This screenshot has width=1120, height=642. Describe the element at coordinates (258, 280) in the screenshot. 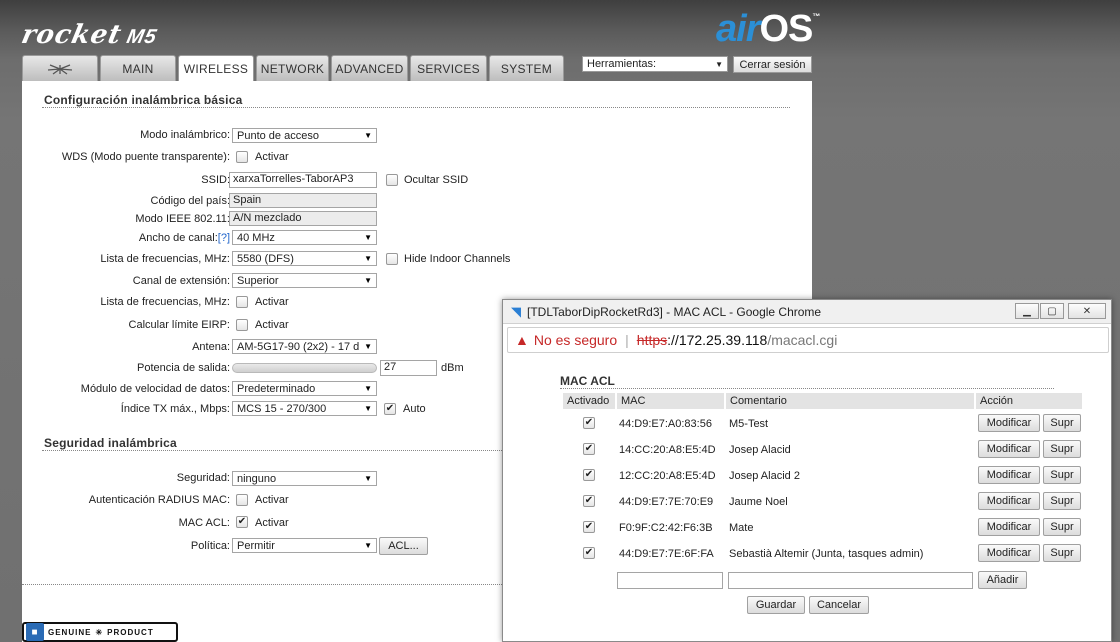

I see `extension-channel-value: Superior` at that location.